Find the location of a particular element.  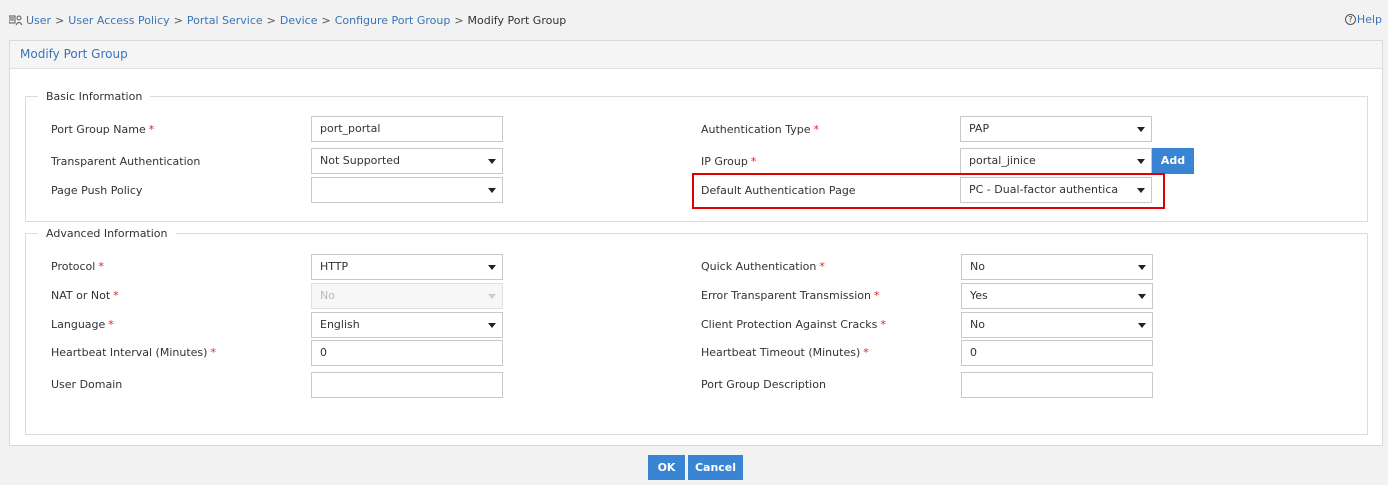

transparent-auth-select: Not Supported is located at coordinates (407, 161).